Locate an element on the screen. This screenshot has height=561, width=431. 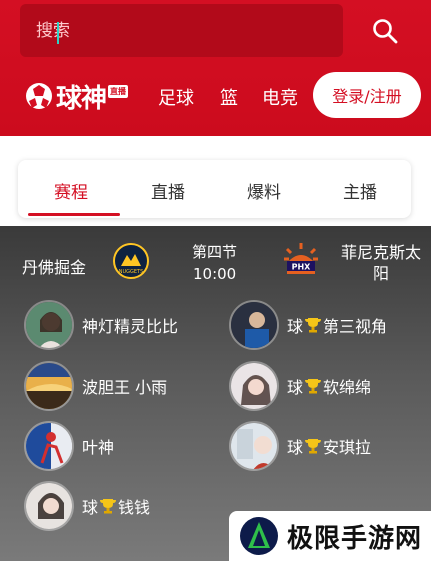
search-box is located at coordinates (181, 30).